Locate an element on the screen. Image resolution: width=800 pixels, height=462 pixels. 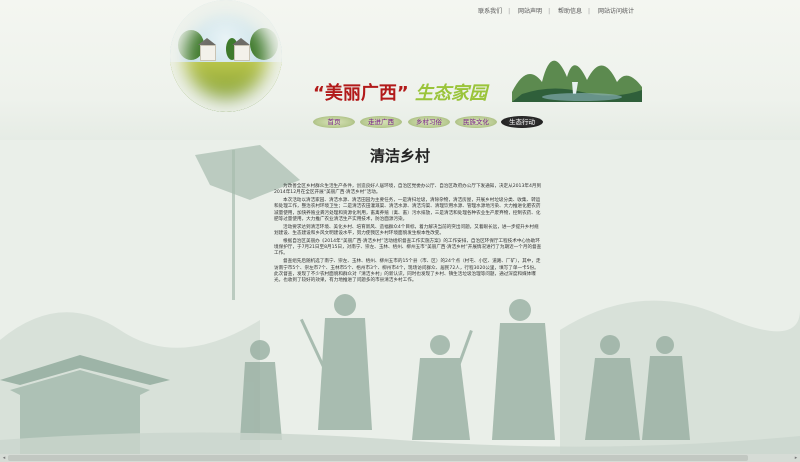
scrollbar-thumb is located at coordinates (378, 458).